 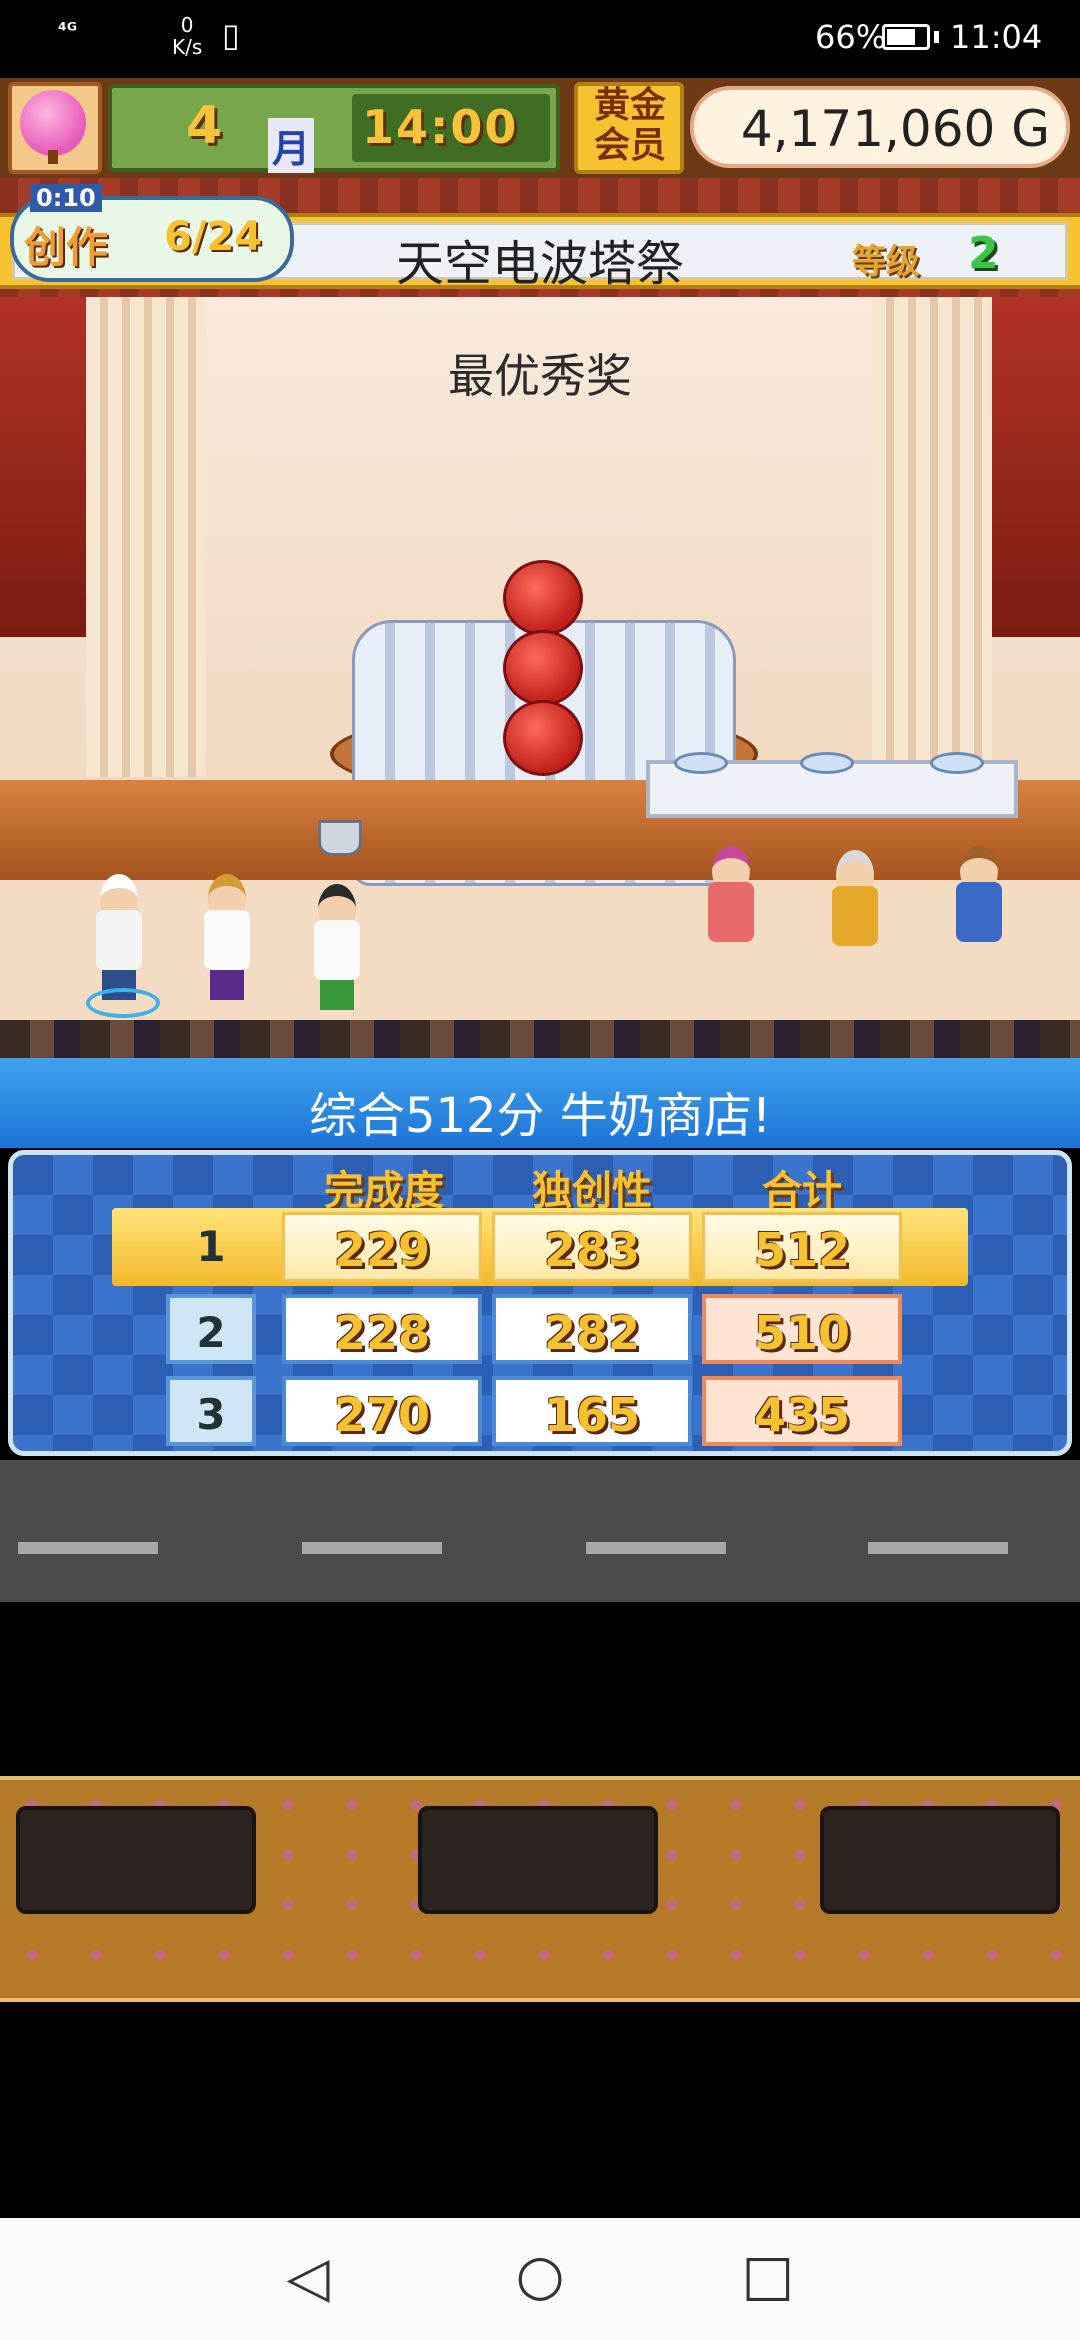 I want to click on network-speed: 0 K/s, so click(x=187, y=36).